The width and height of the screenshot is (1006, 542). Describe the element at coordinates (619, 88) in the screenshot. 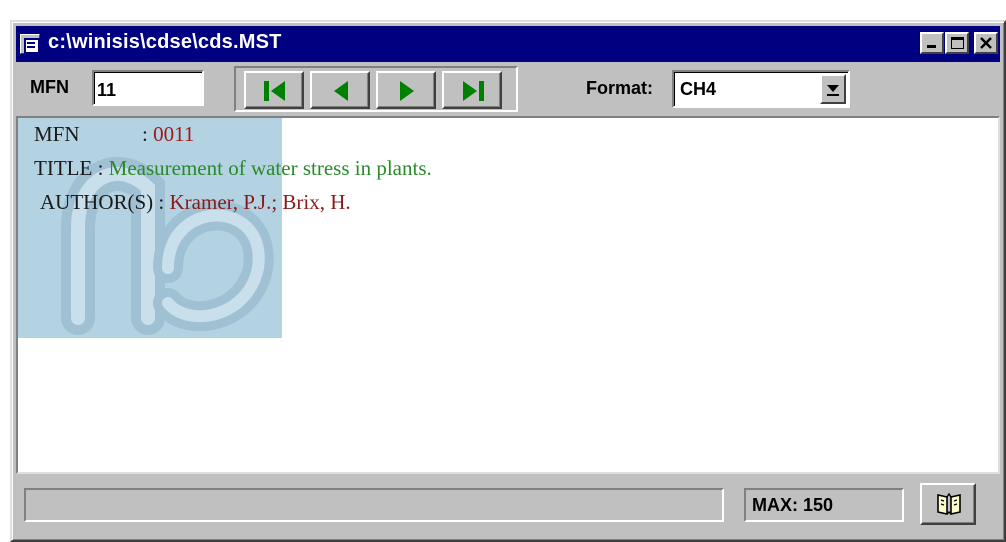

I see `format-label: Format:` at that location.